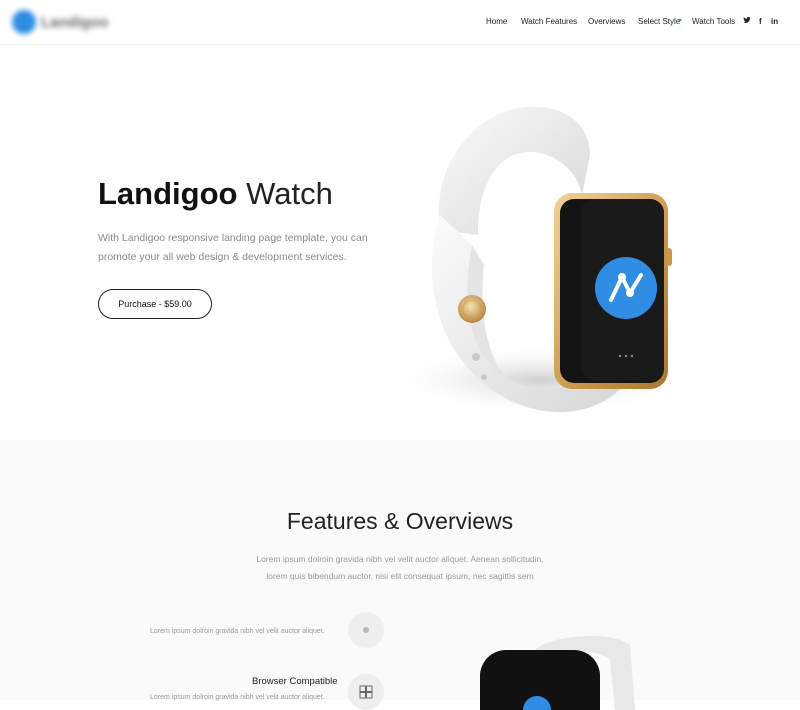  What do you see at coordinates (295, 681) in the screenshot?
I see `feature-title-browser-compatible: Browser Compatible` at bounding box center [295, 681].